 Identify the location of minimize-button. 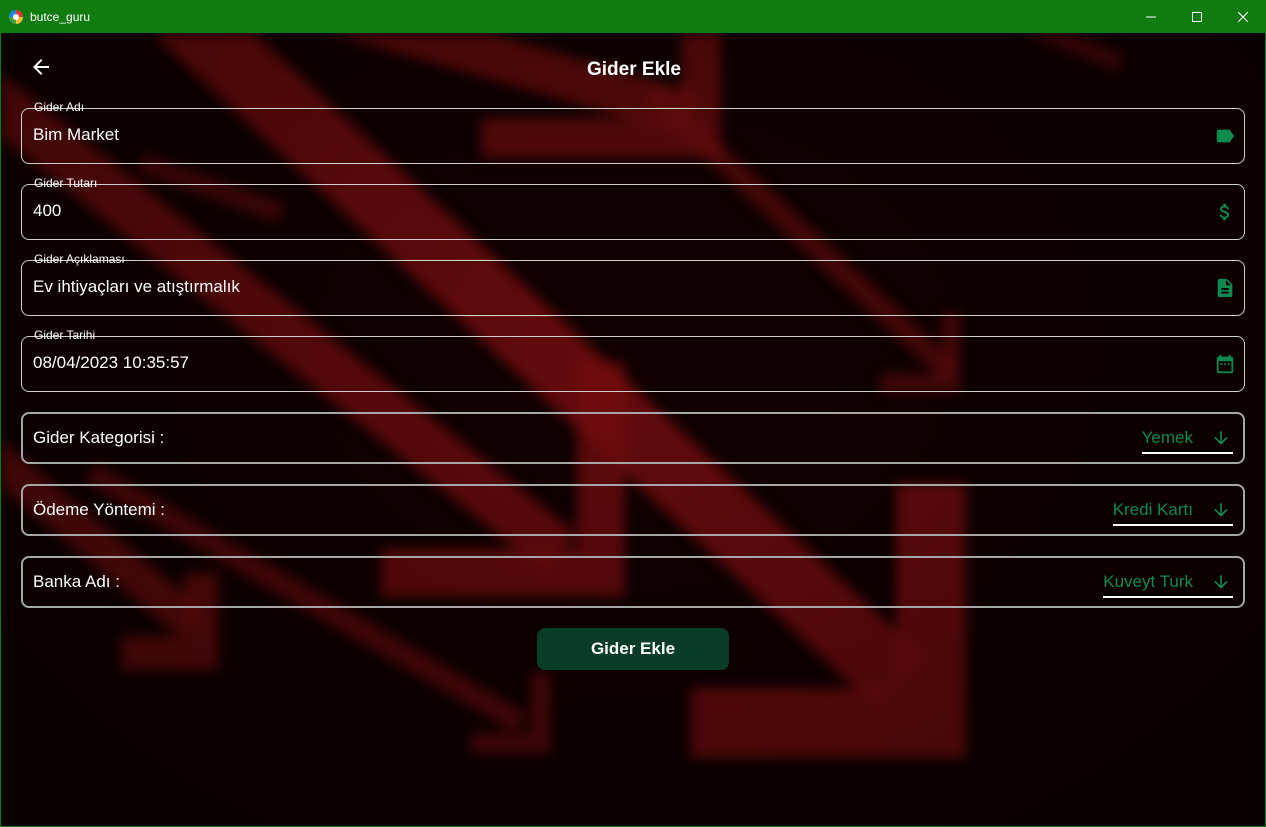
(1151, 16).